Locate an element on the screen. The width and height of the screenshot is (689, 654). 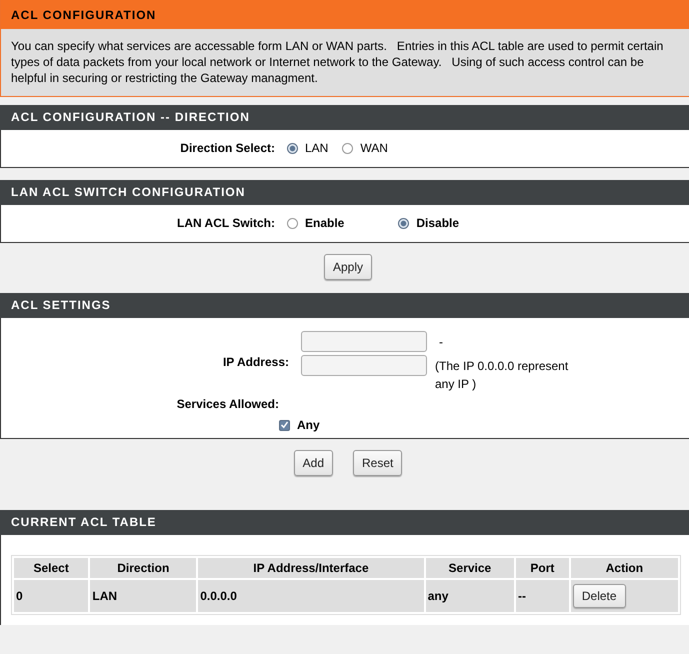
form-button: Add is located at coordinates (313, 463).